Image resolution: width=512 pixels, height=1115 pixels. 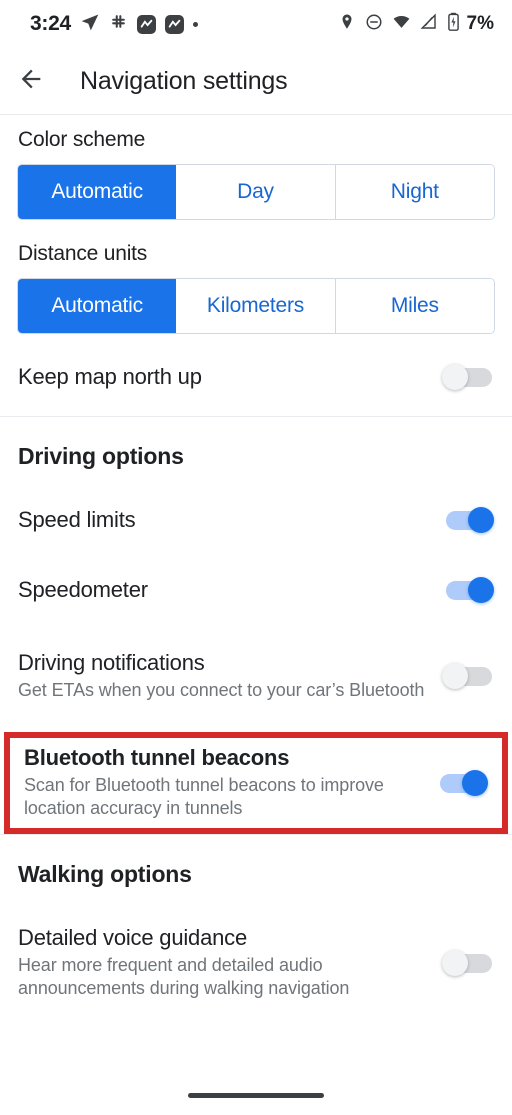 What do you see at coordinates (414, 306) in the screenshot?
I see `distance-units-option-miles: Miles` at bounding box center [414, 306].